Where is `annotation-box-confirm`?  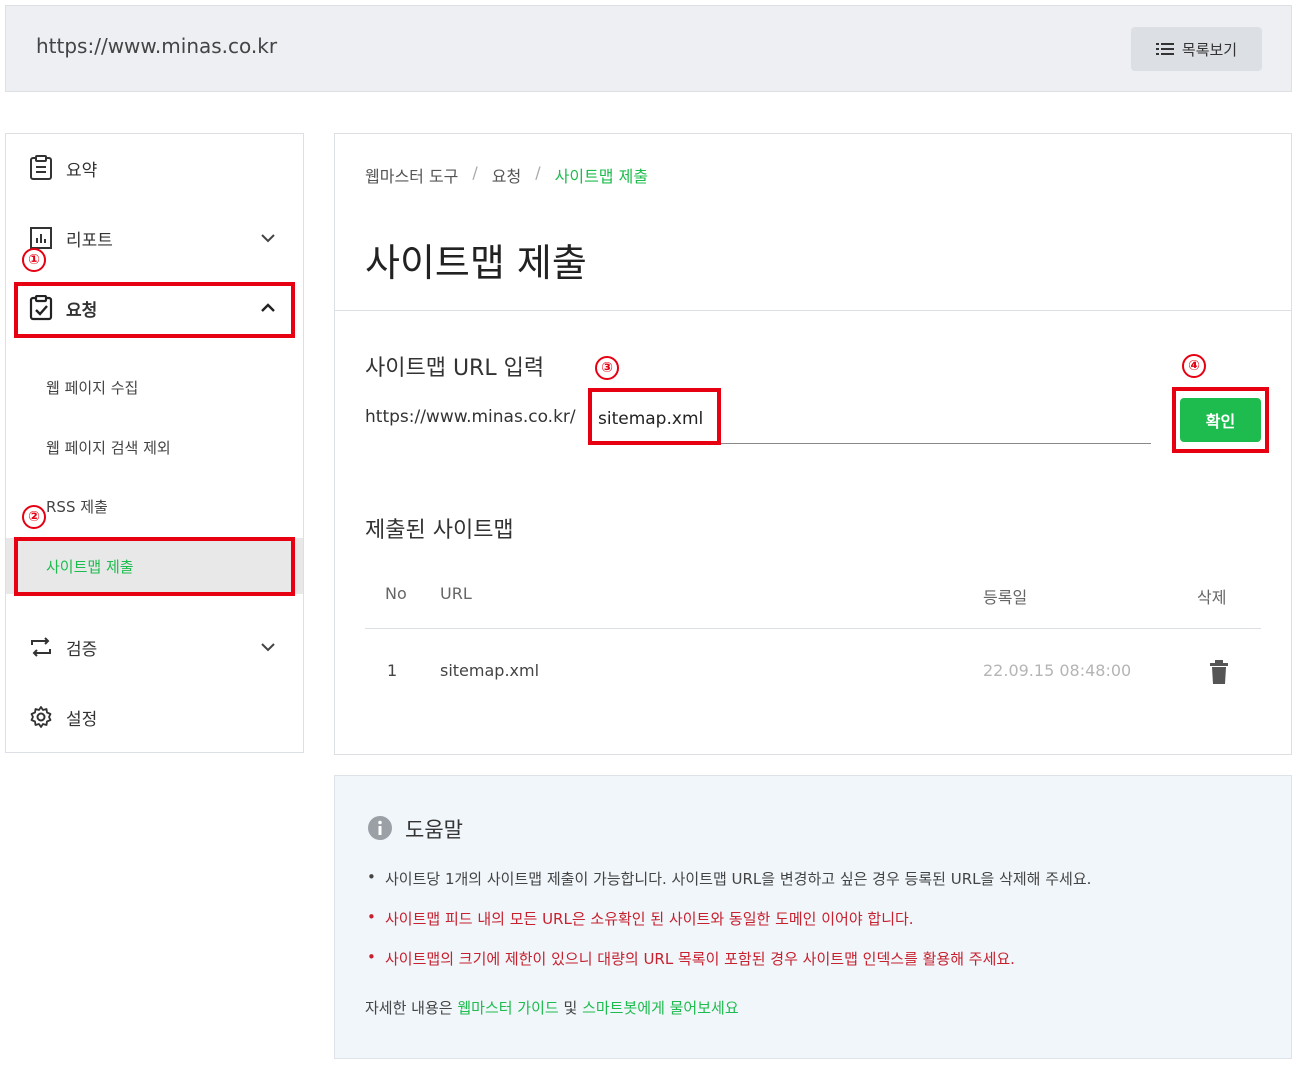
annotation-box-confirm is located at coordinates (1220, 420).